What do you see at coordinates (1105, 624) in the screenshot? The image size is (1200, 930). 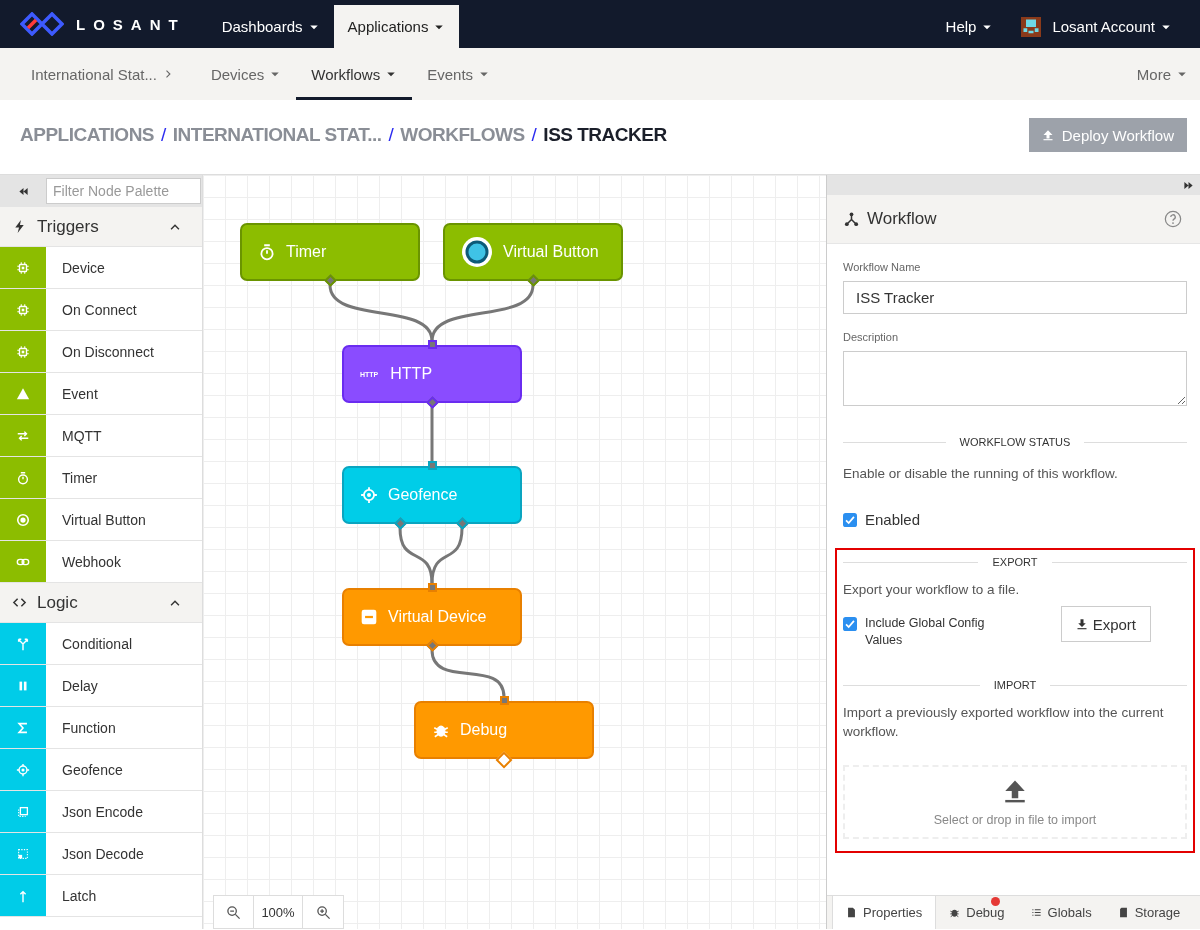 I see `export-button: Export` at bounding box center [1105, 624].